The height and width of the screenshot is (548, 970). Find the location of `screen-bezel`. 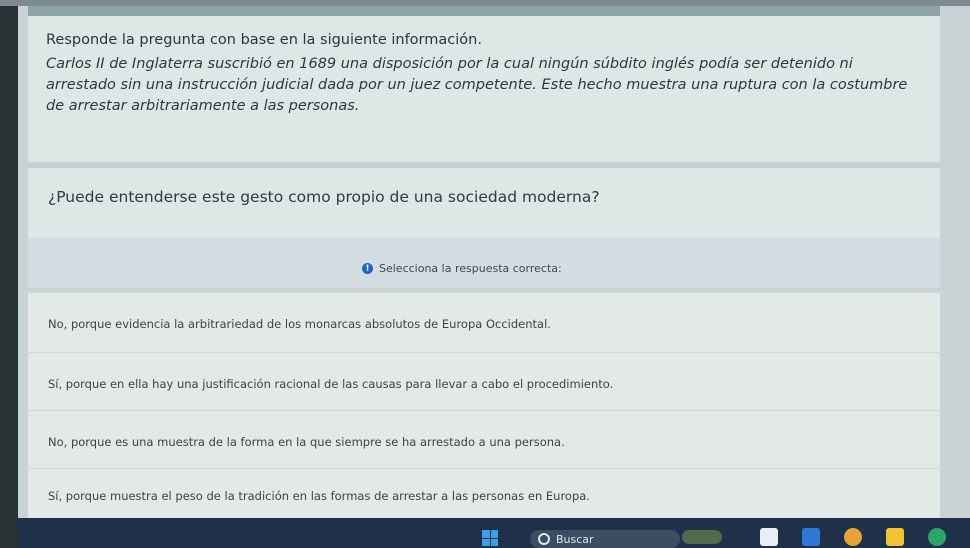

screen-bezel is located at coordinates (9, 274).